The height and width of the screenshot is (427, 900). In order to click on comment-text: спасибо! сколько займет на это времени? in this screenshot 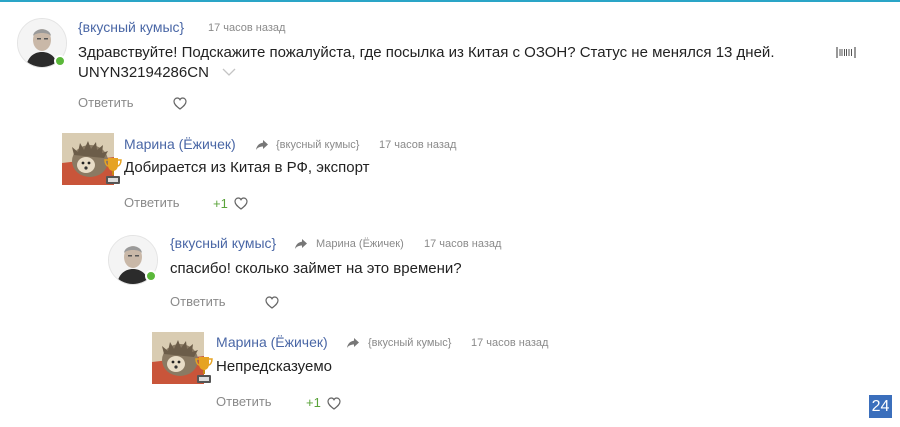, I will do `click(316, 268)`.